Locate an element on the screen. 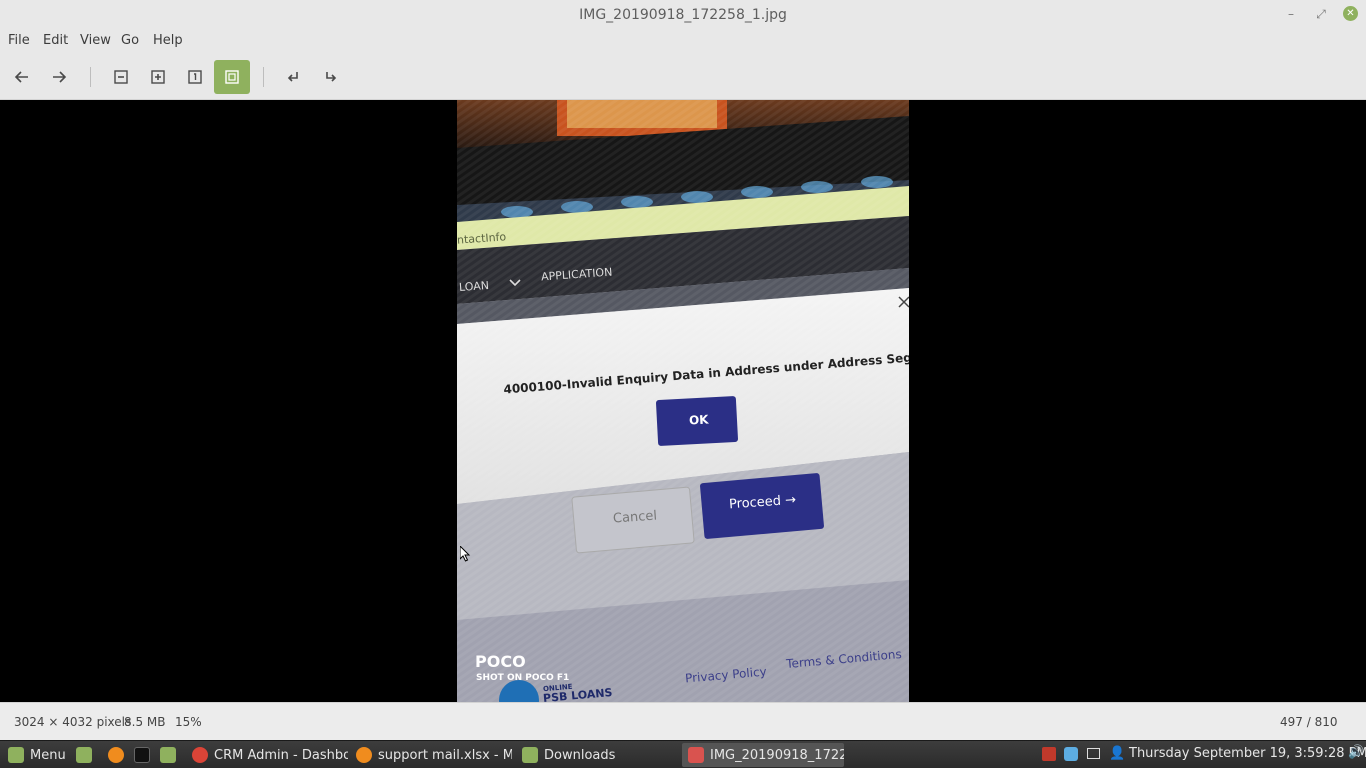  rotate-left-icon is located at coordinates (293, 77).